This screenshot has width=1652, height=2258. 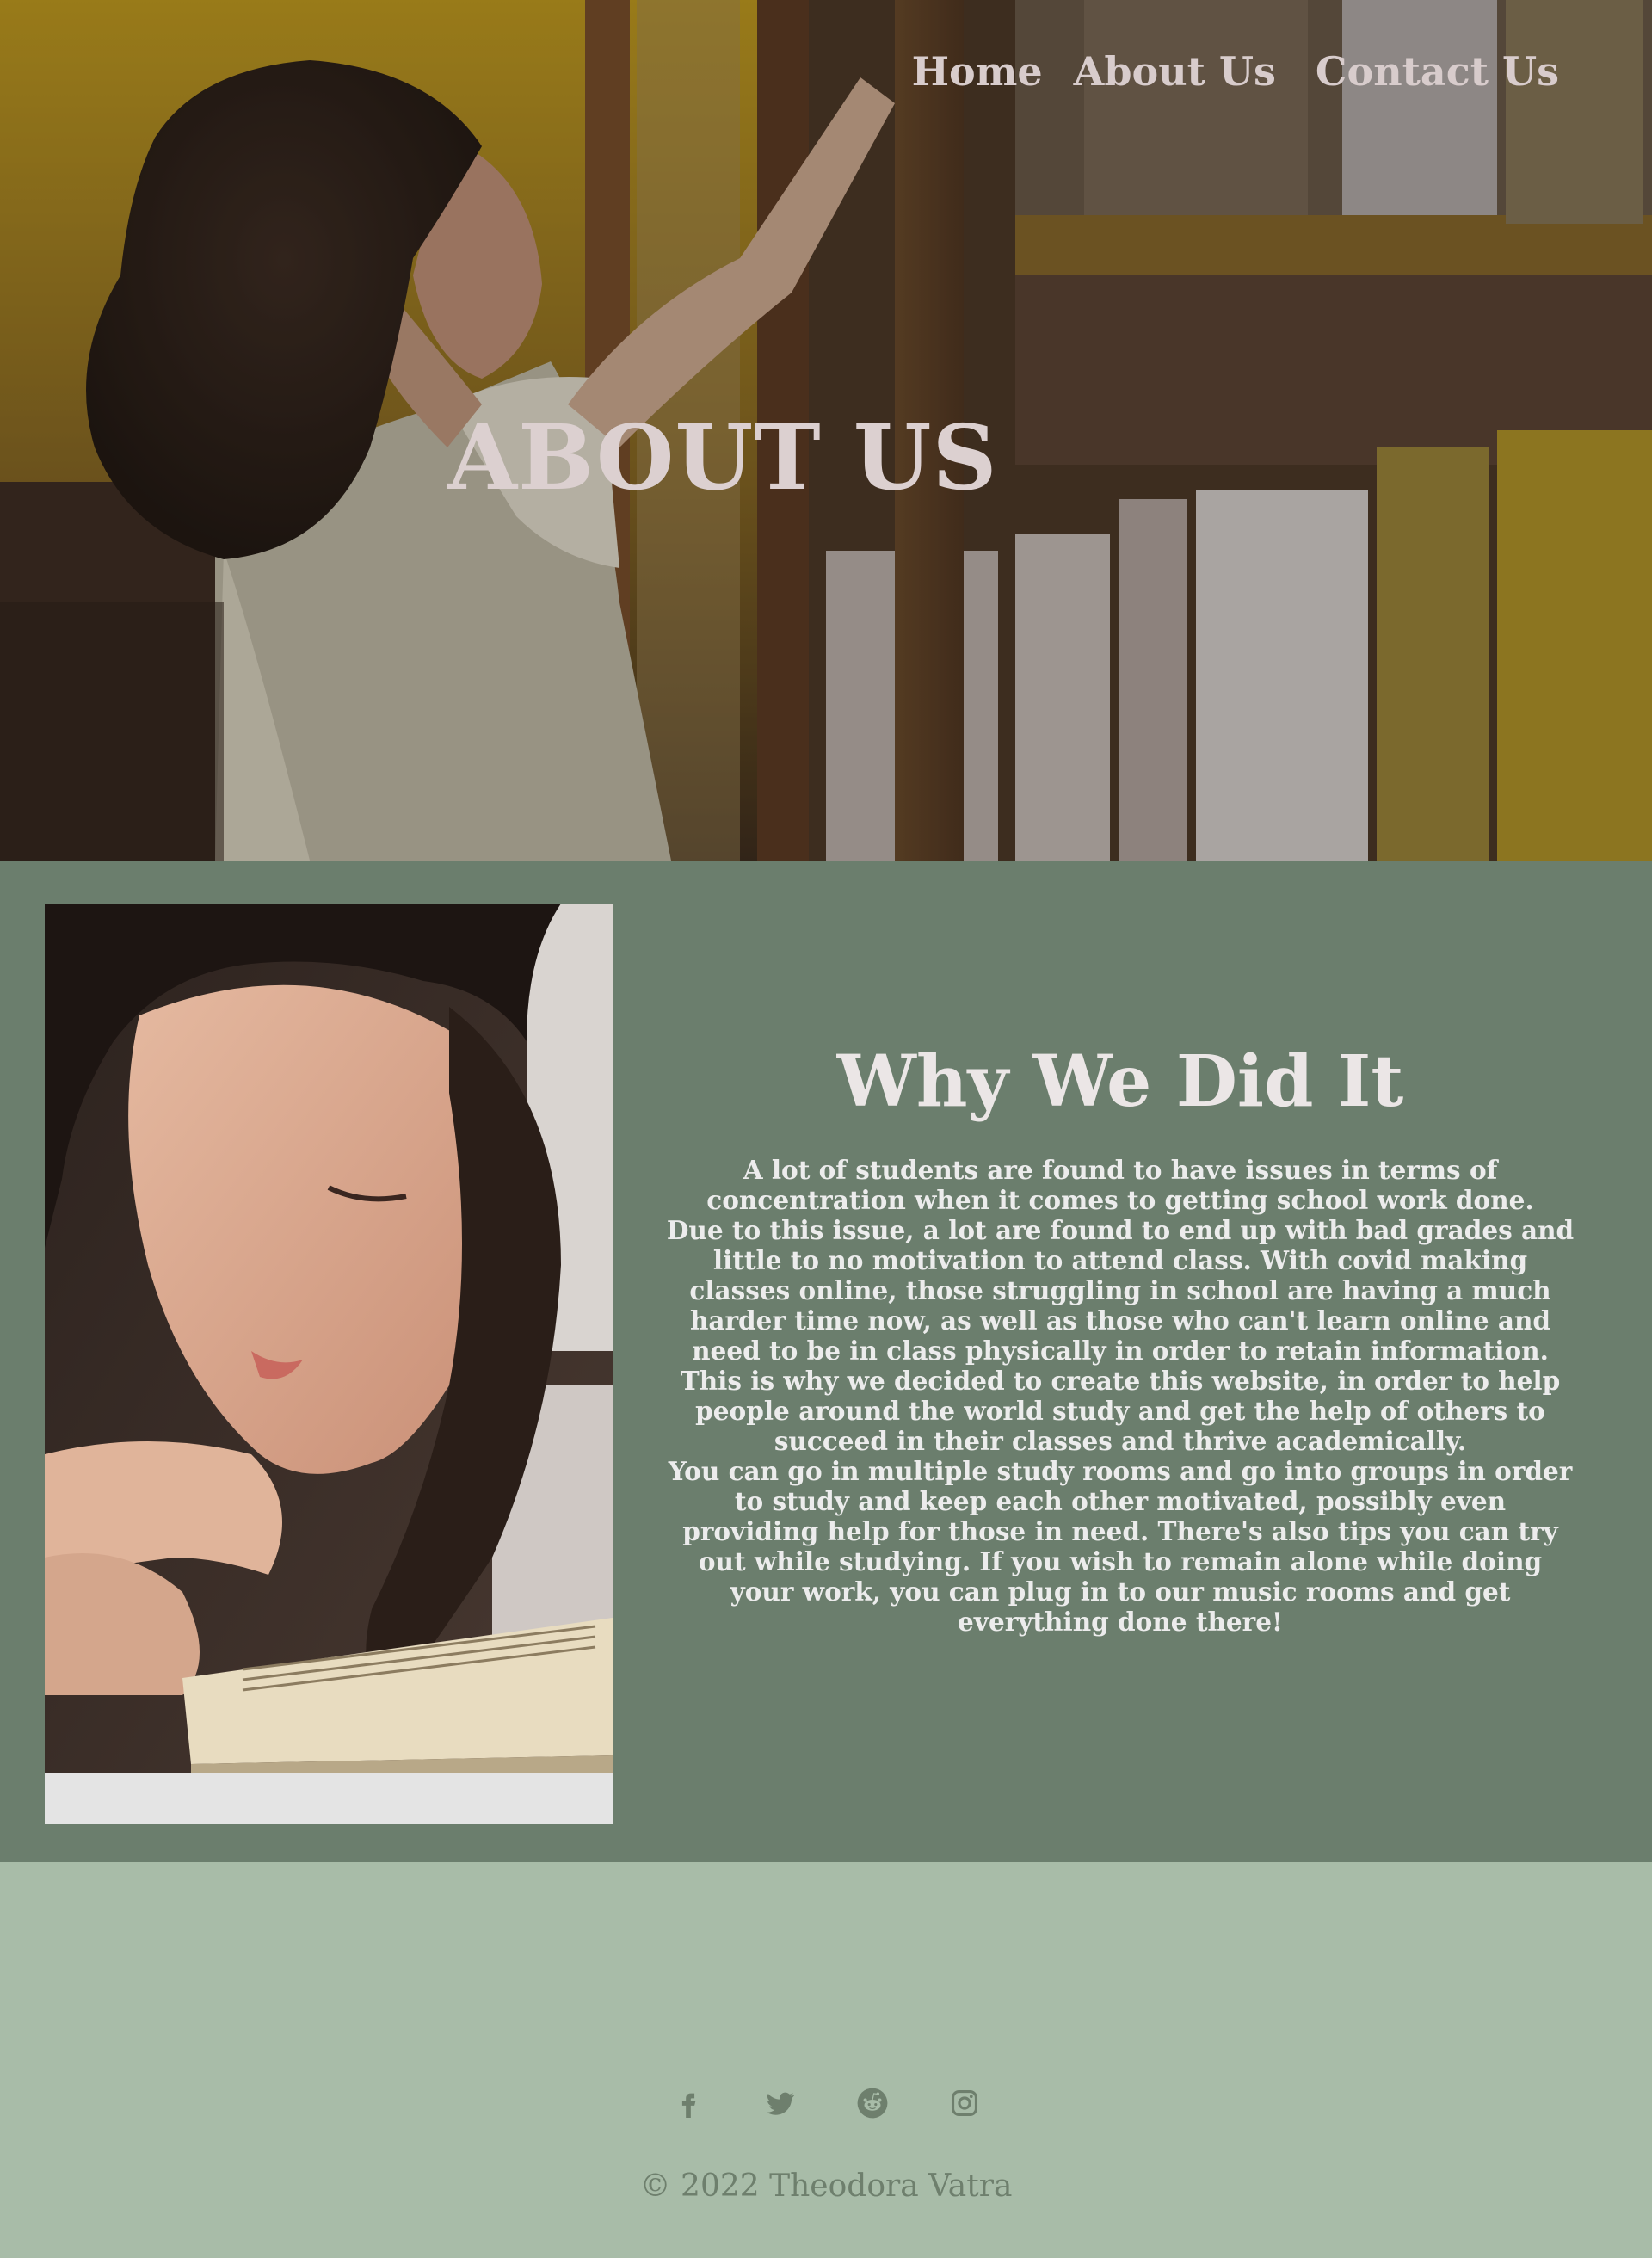 I want to click on nav-about-link: About Us, so click(x=1175, y=71).